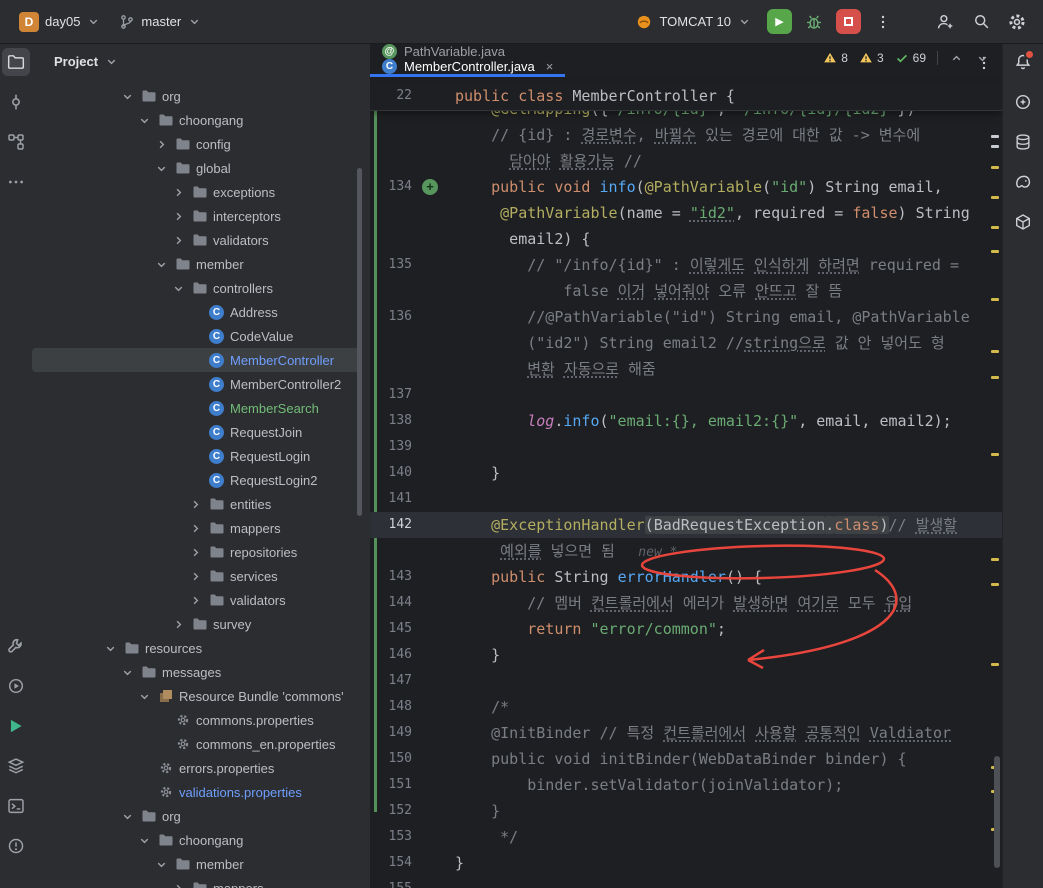  Describe the element at coordinates (201, 744) in the screenshot. I see `tree-item-commons-en-properties: commons_en.properties` at that location.